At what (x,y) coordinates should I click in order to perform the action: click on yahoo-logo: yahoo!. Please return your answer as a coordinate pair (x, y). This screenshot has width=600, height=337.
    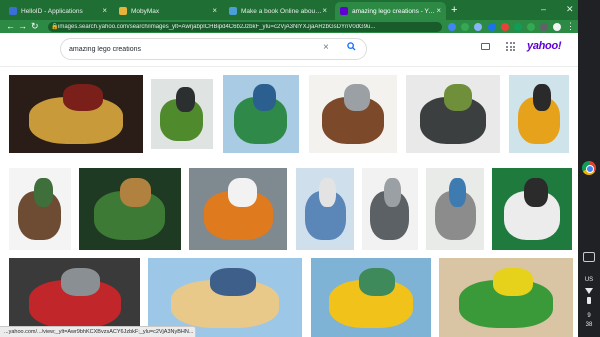
    Looking at the image, I should click on (544, 46).